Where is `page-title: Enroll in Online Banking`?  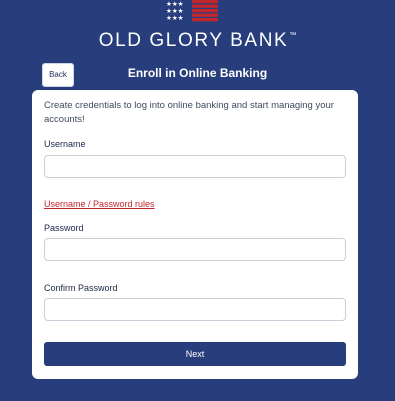
page-title: Enroll in Online Banking is located at coordinates (197, 73).